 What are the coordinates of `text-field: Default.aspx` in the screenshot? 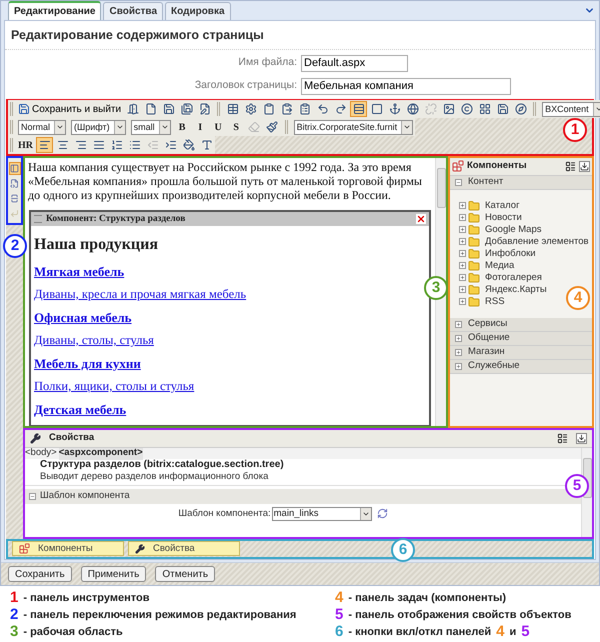 It's located at (354, 63).